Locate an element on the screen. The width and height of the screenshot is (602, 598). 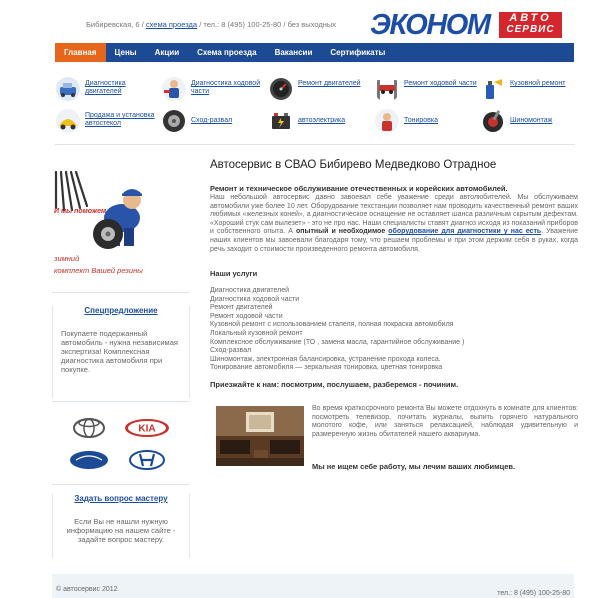
promo-text-2: зимний is located at coordinates (67, 258).